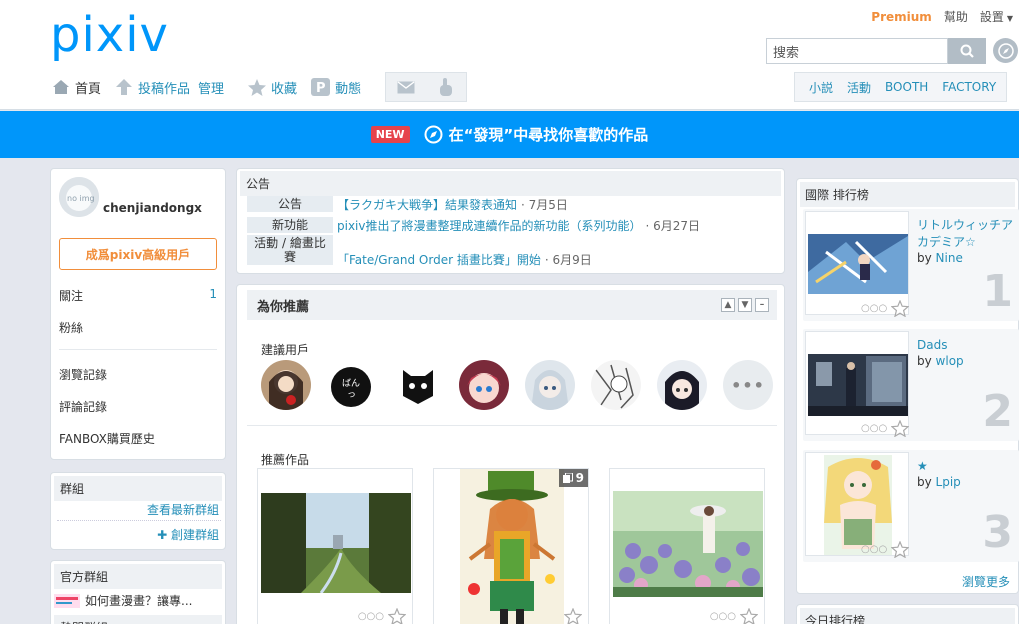  What do you see at coordinates (67, 600) in the screenshot?
I see `group-thumbnail` at bounding box center [67, 600].